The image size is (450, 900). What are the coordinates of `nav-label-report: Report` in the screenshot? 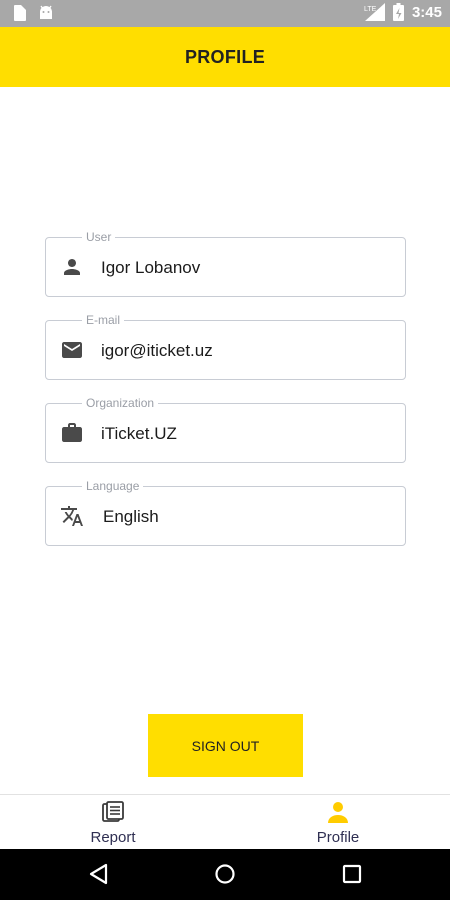 It's located at (113, 837).